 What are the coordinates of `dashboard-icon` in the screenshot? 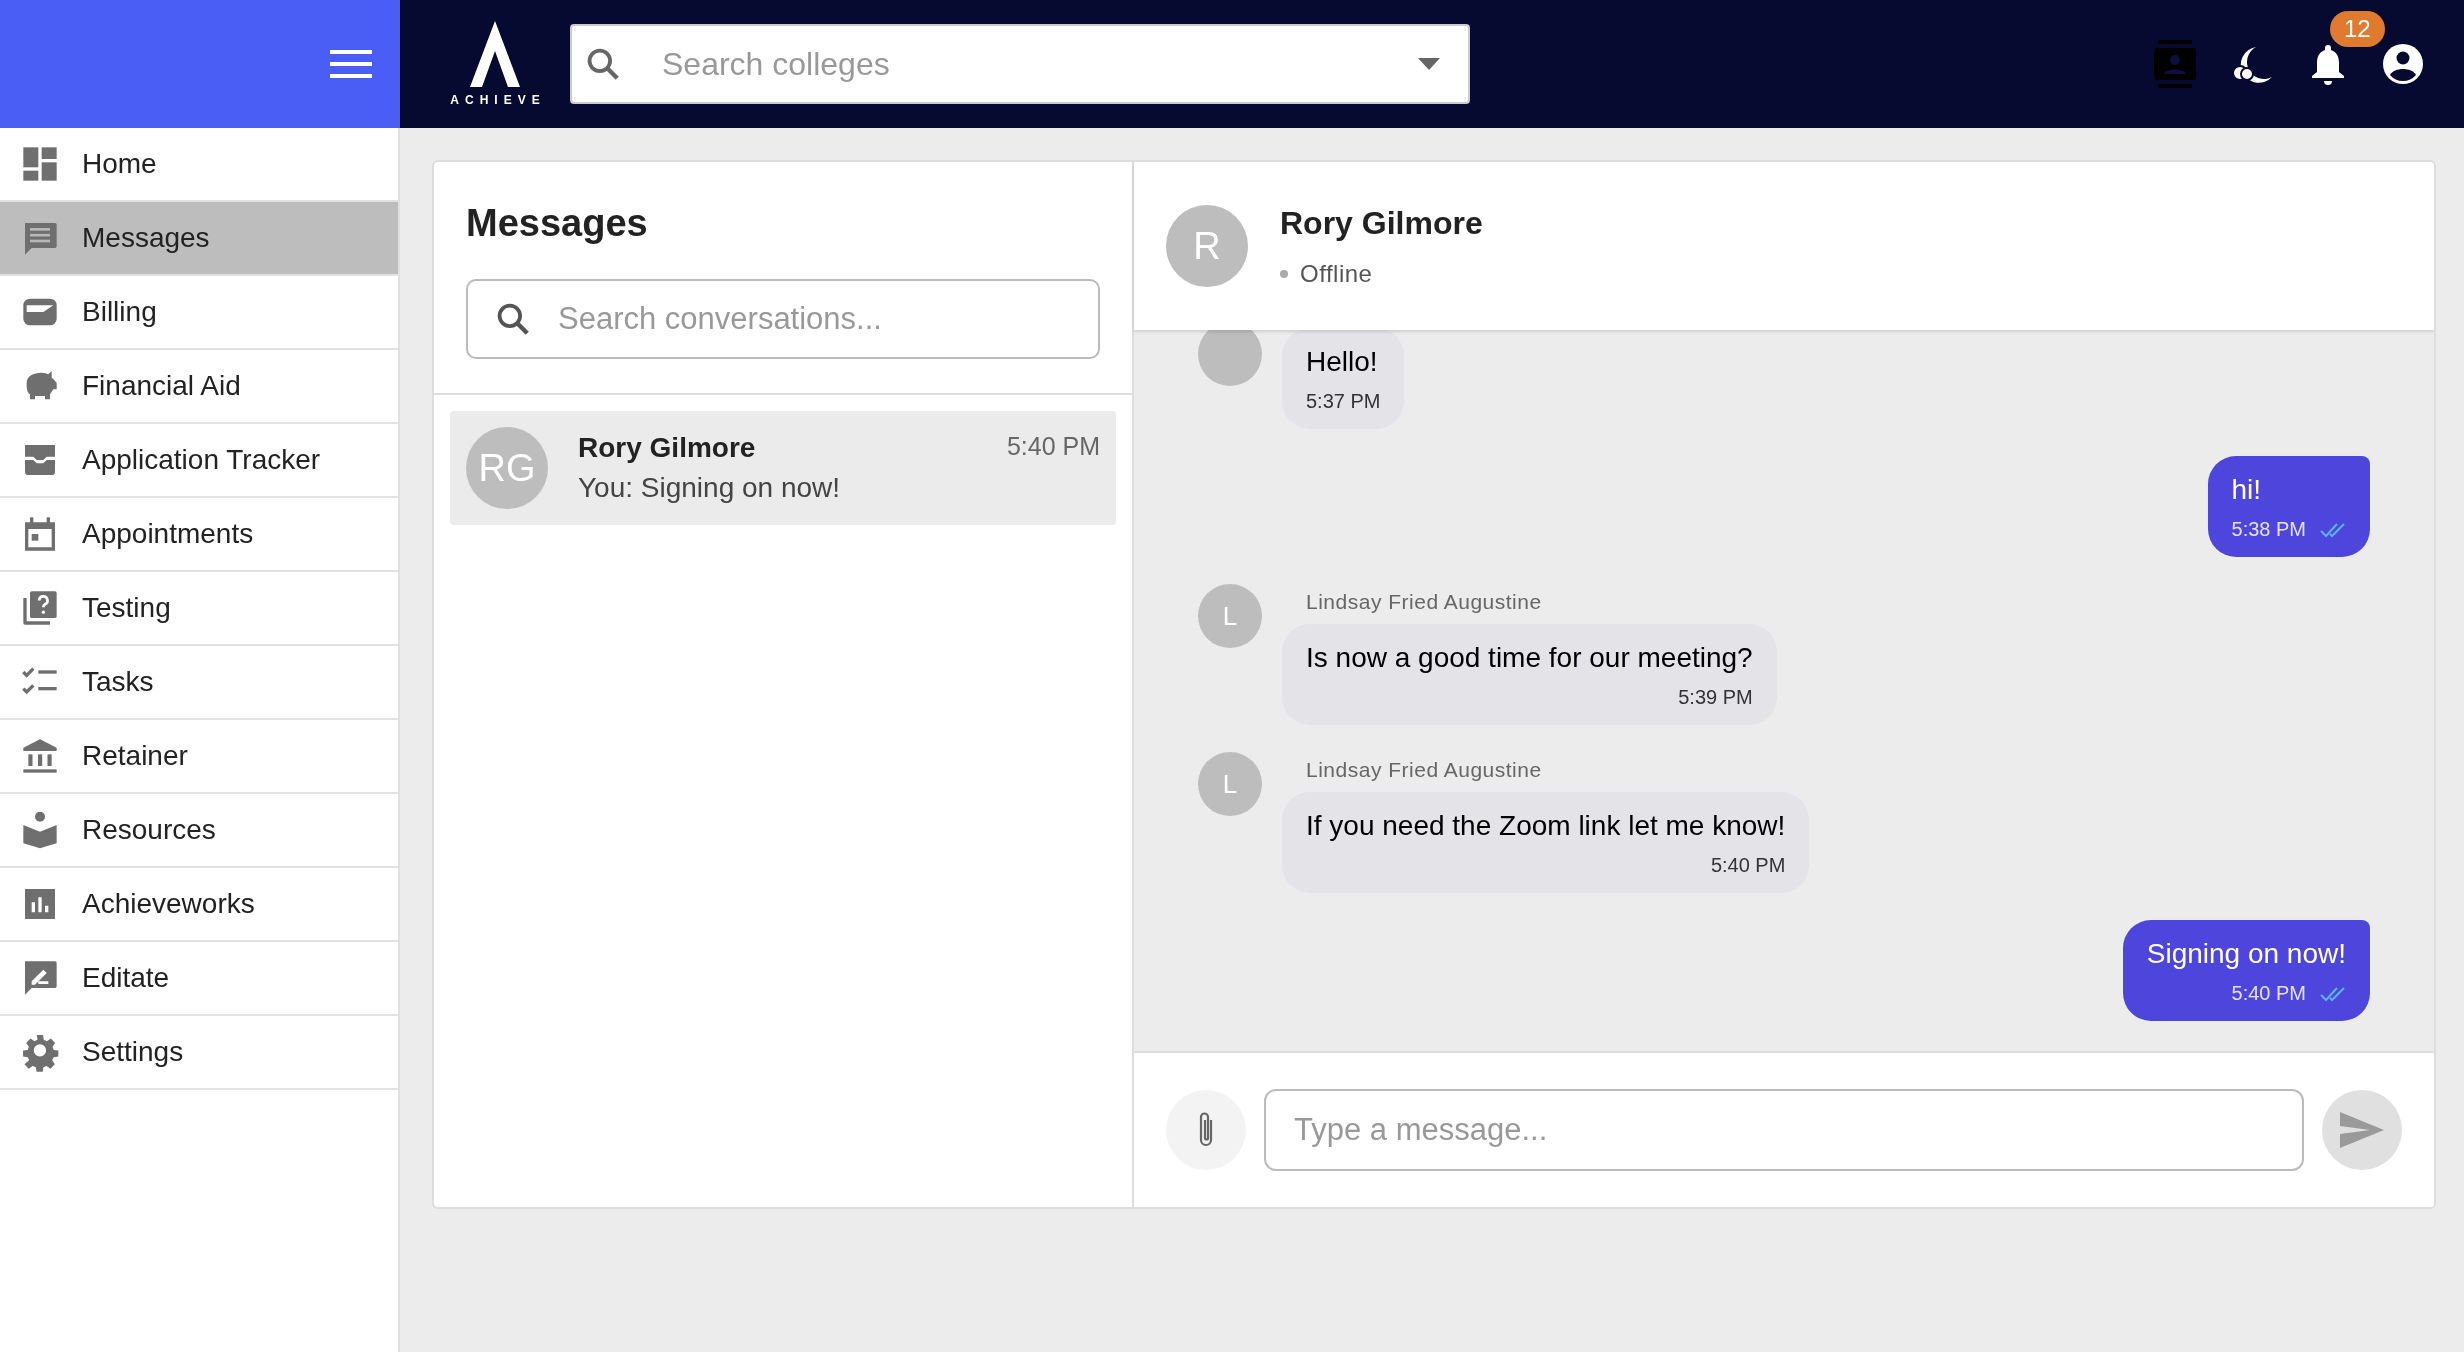 It's located at (40, 164).